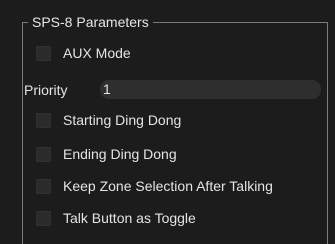 The height and width of the screenshot is (244, 335). What do you see at coordinates (122, 120) in the screenshot?
I see `starting-ding-dong-label: Starting Ding Dong` at bounding box center [122, 120].